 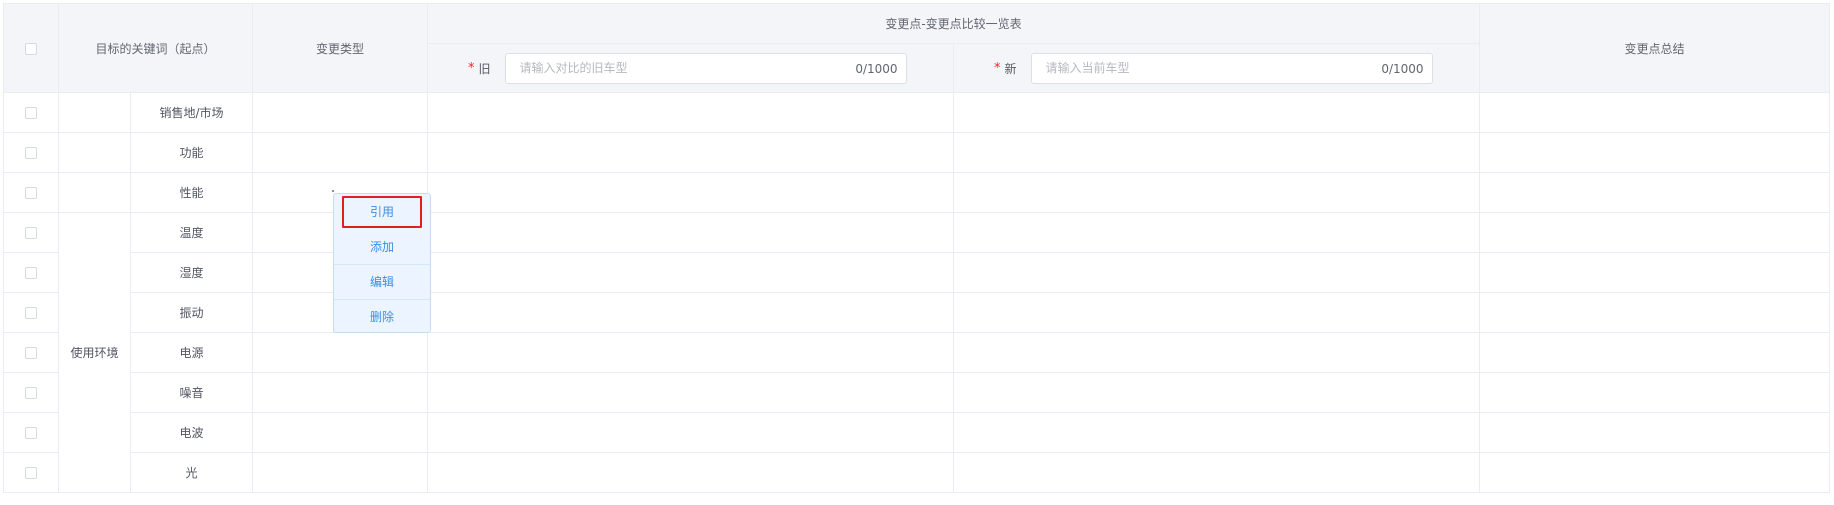 I want to click on group-cell-usage-environment: 使用环境, so click(x=94, y=352).